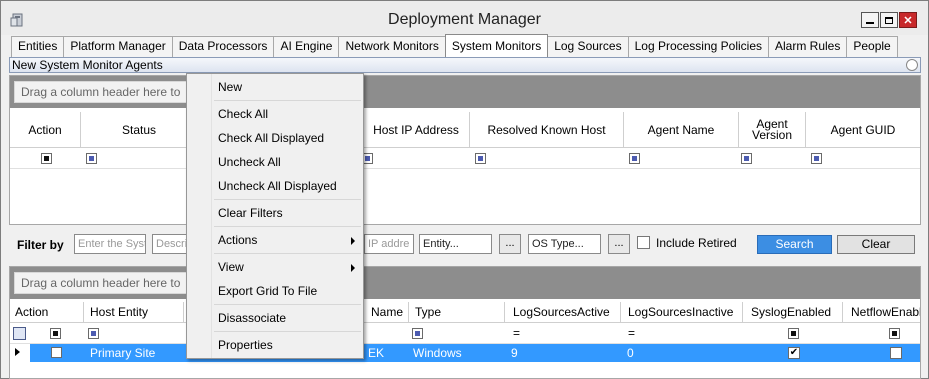 The image size is (929, 379). What do you see at coordinates (465, 283) in the screenshot?
I see `groupby-bar-2: Drag a column header here to` at bounding box center [465, 283].